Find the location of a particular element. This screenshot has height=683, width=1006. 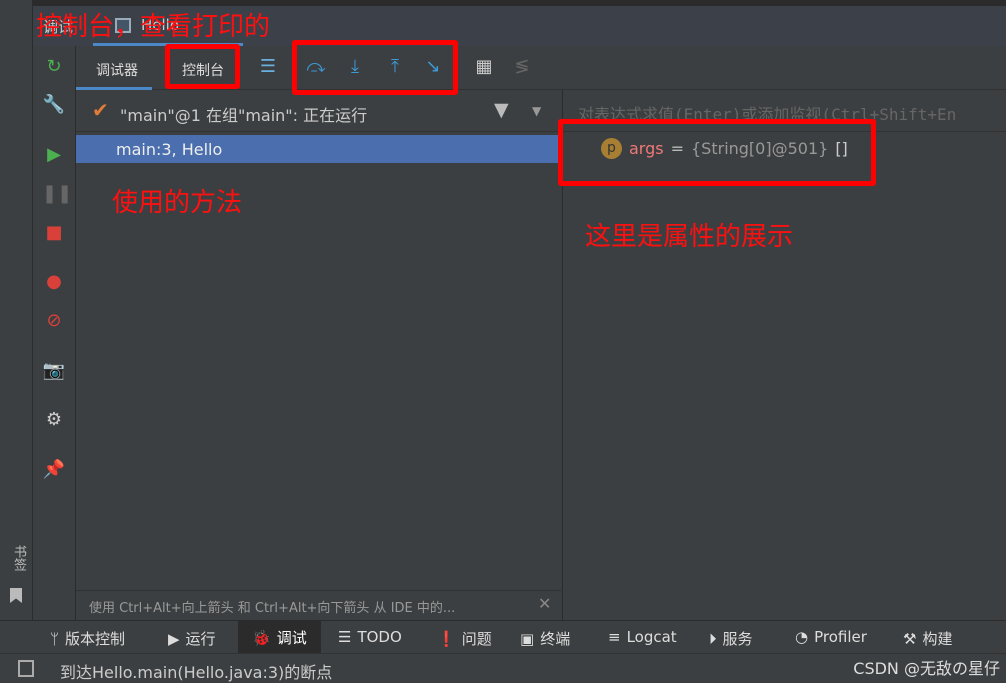

frame-row: main:3, Hello is located at coordinates (317, 149).